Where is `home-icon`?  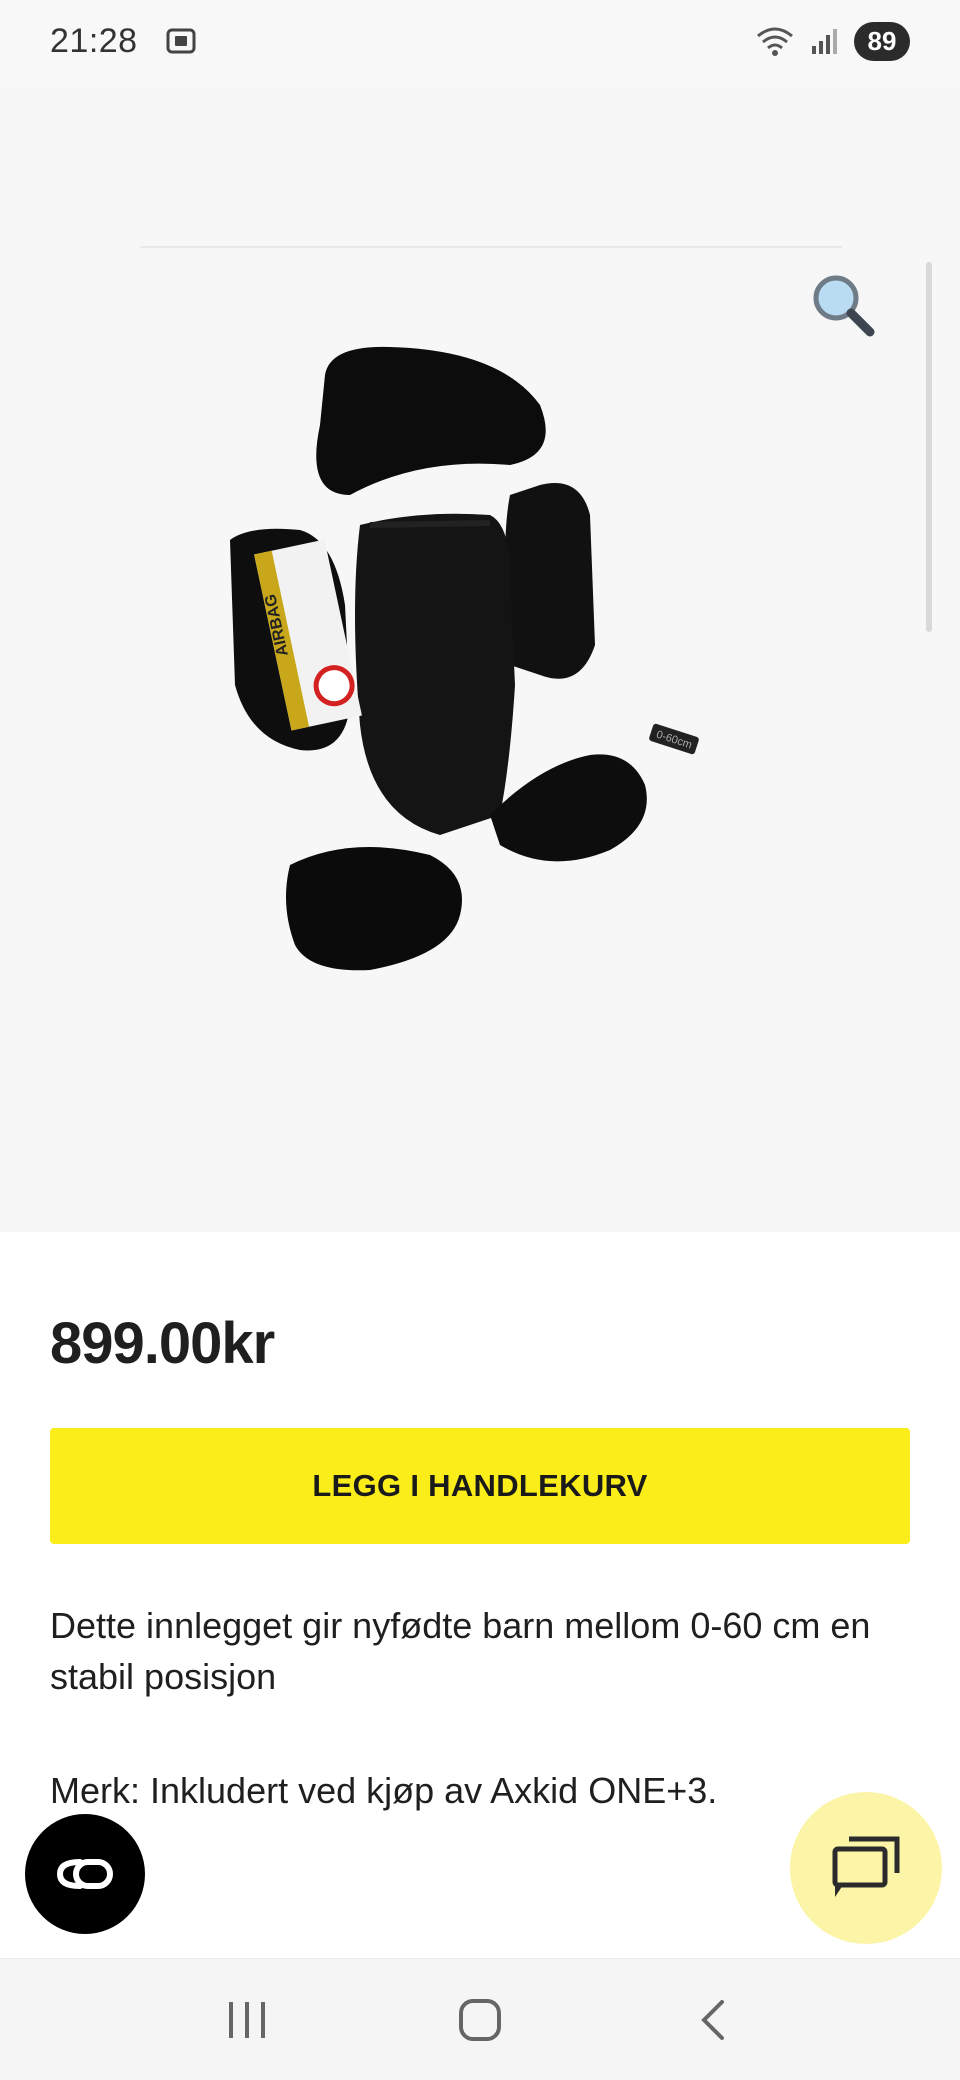 home-icon is located at coordinates (479, 2019).